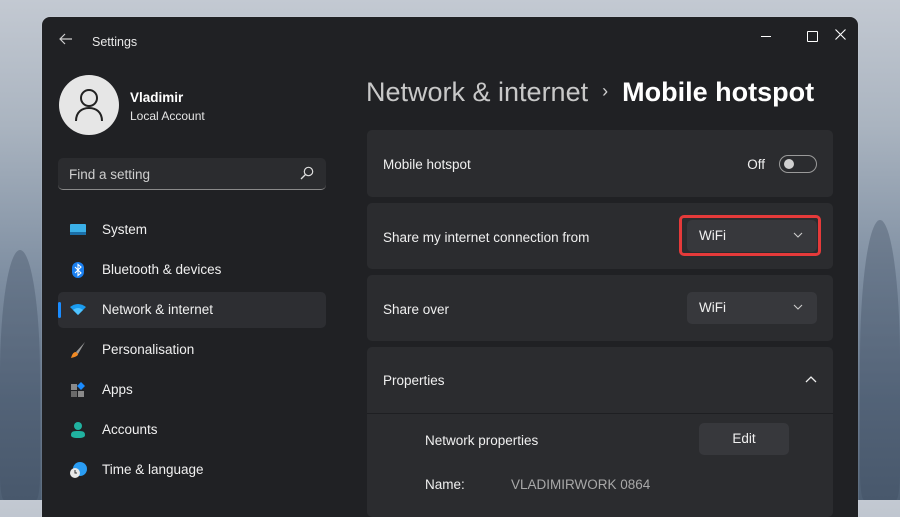 The width and height of the screenshot is (900, 517). I want to click on edit-button: Edit, so click(744, 439).